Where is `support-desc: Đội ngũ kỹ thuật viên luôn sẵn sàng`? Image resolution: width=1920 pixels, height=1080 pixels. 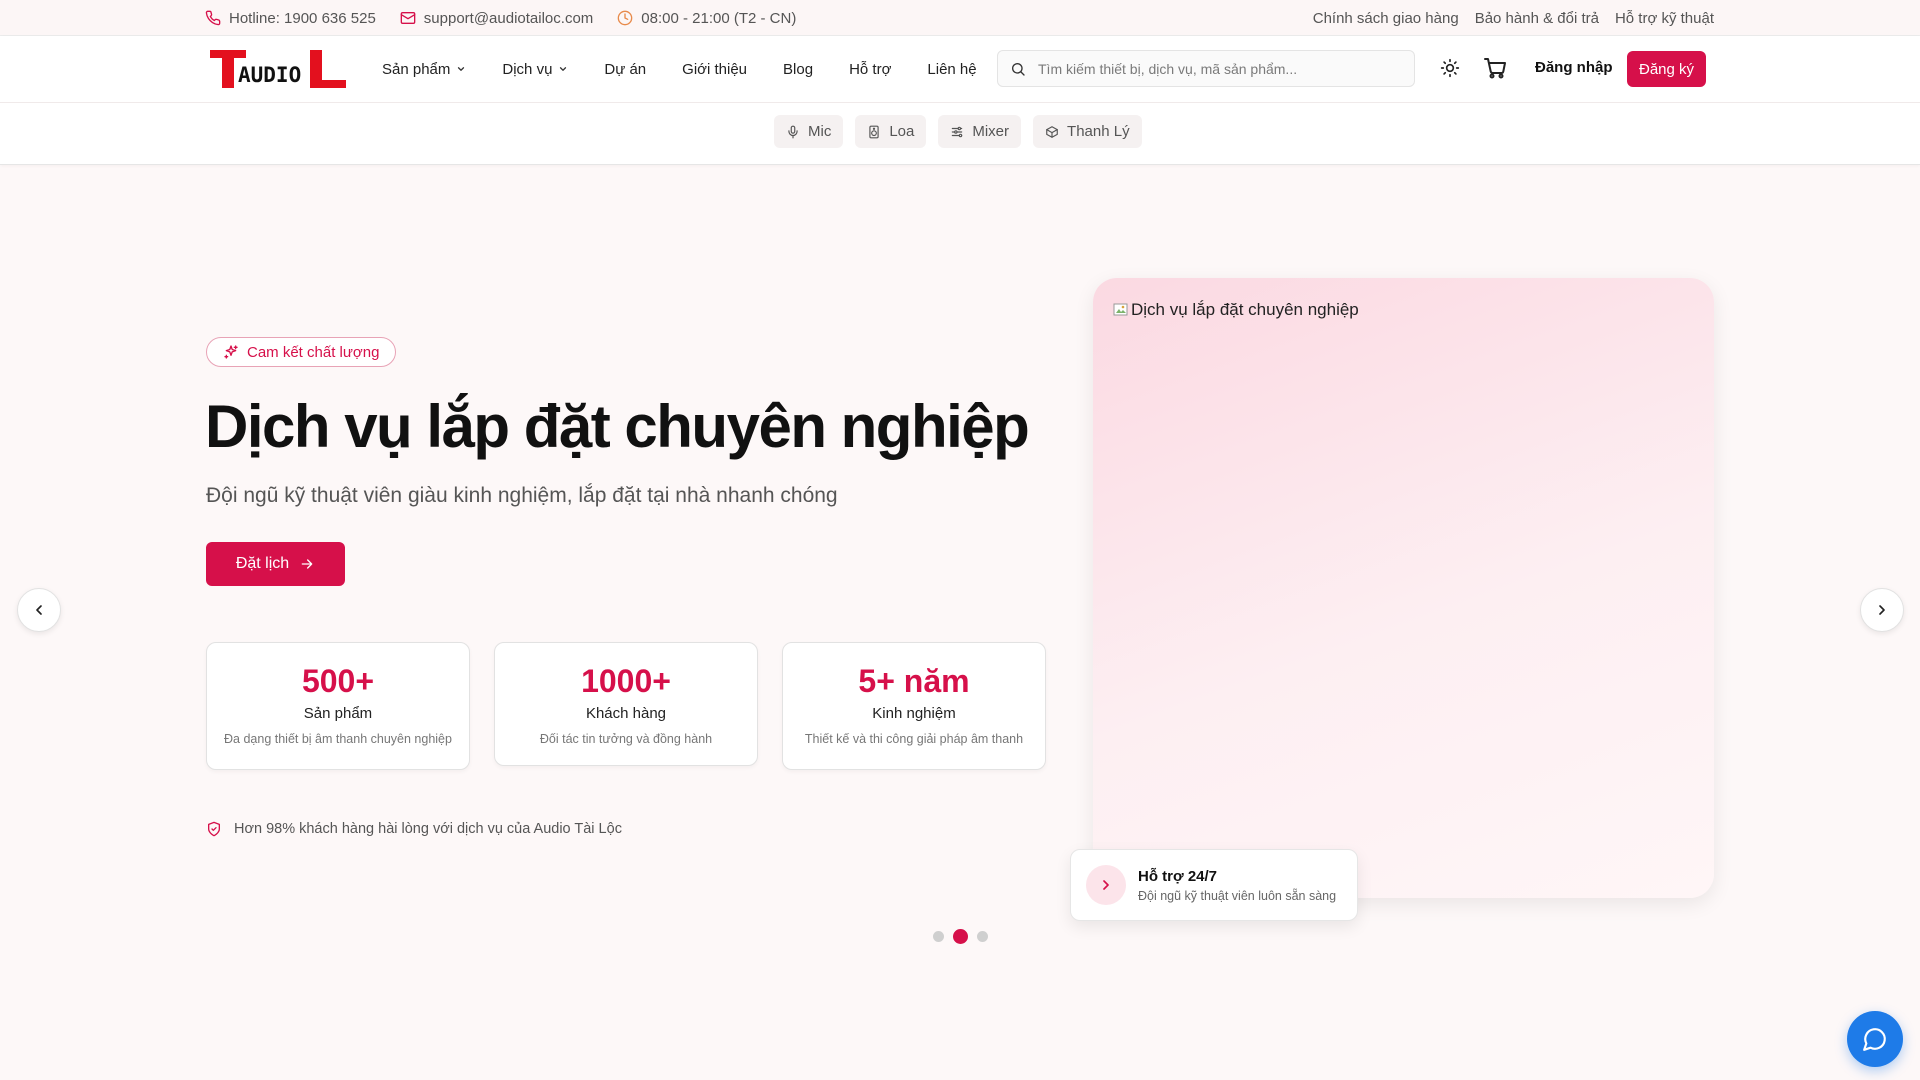 support-desc: Đội ngũ kỹ thuật viên luôn sẵn sàng is located at coordinates (1237, 895).